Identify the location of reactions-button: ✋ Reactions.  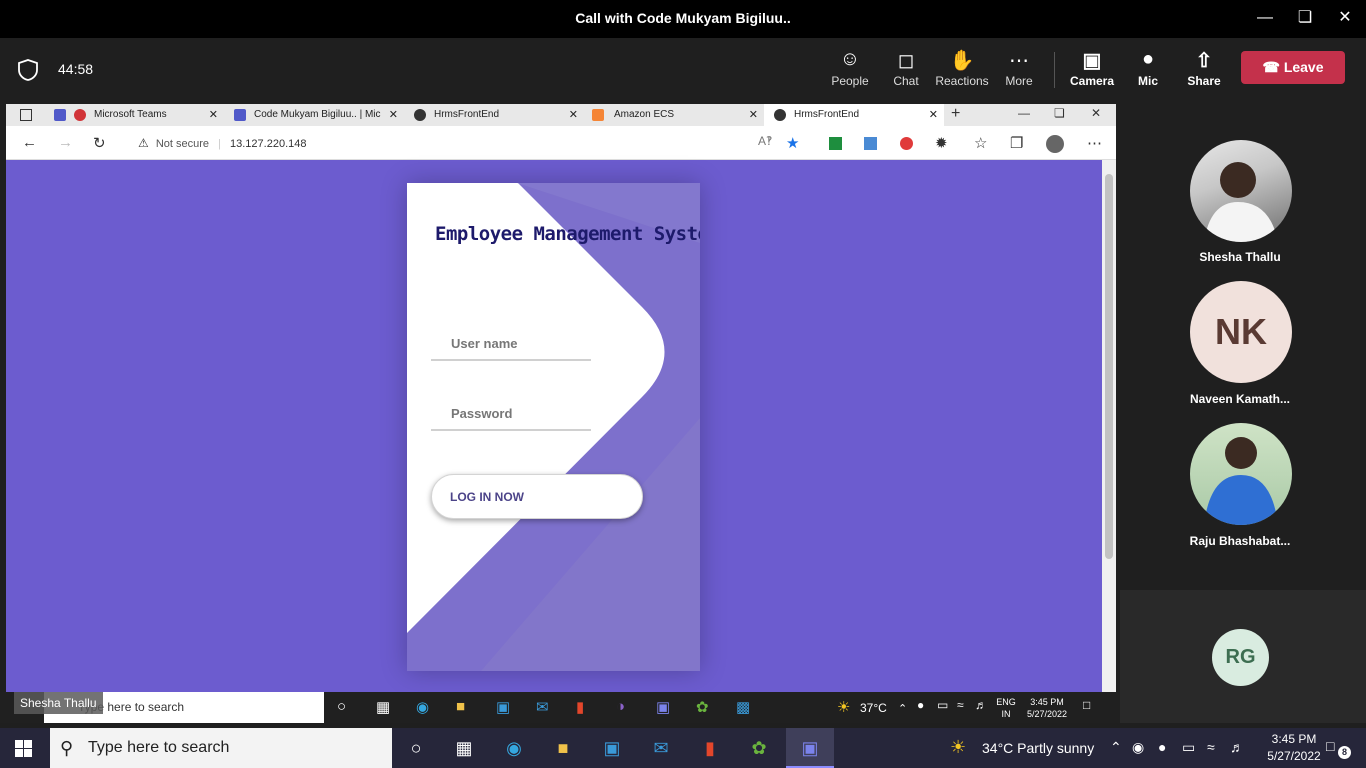
(962, 68).